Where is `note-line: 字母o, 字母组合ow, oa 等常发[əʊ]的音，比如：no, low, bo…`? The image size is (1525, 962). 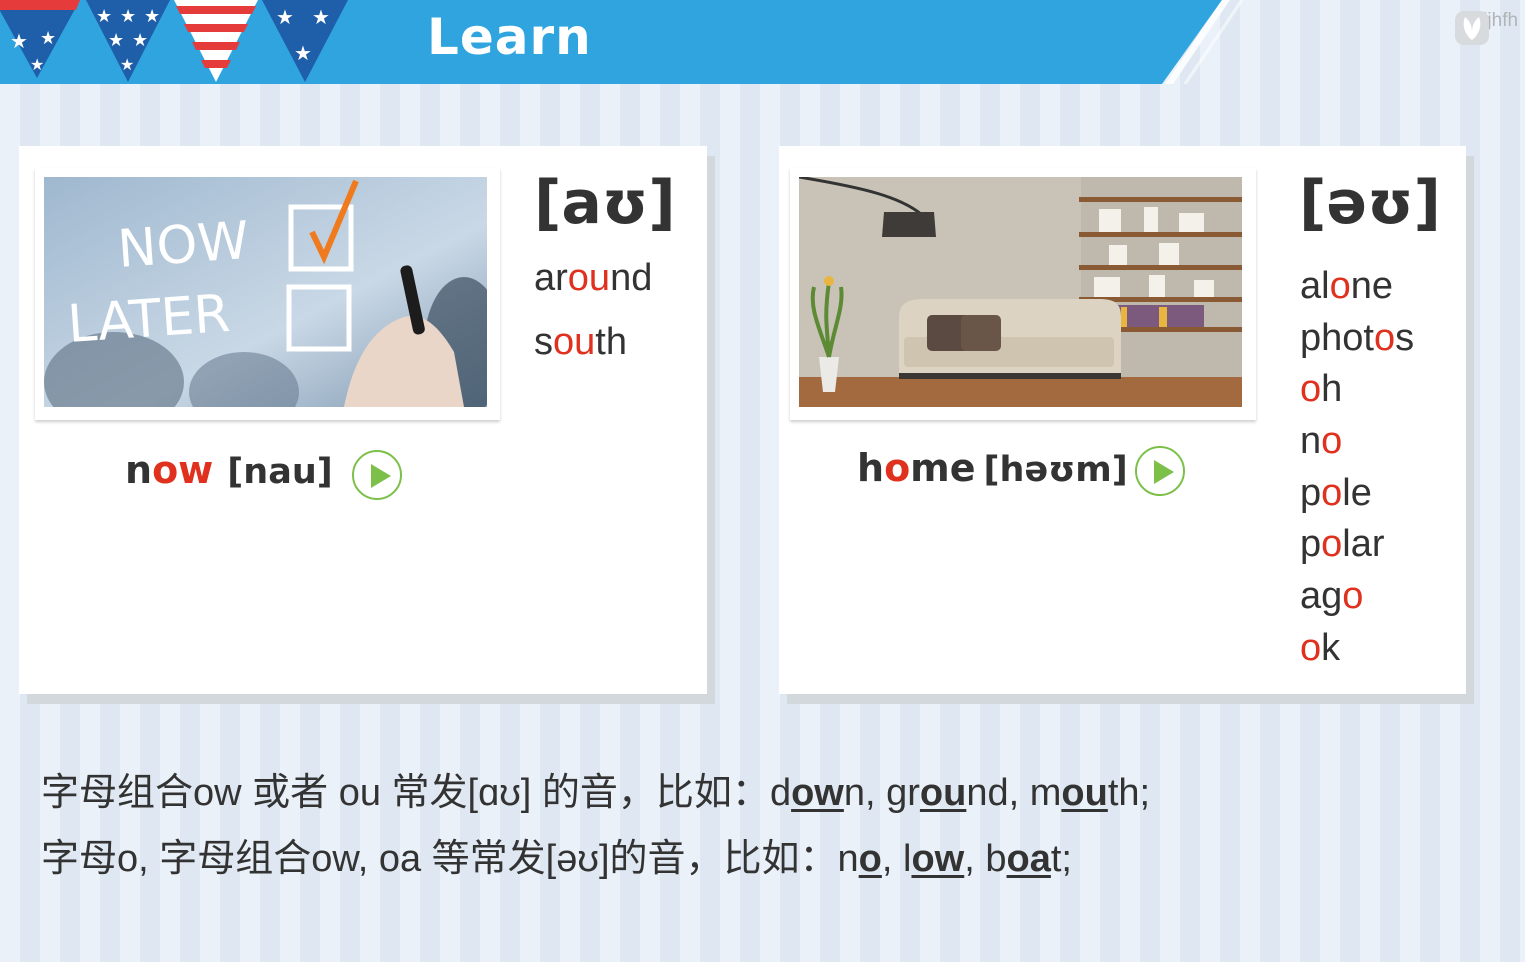 note-line: 字母o, 字母组合ow, oa 等常发[əʊ]的音，比如：no, low, bo… is located at coordinates (556, 859).